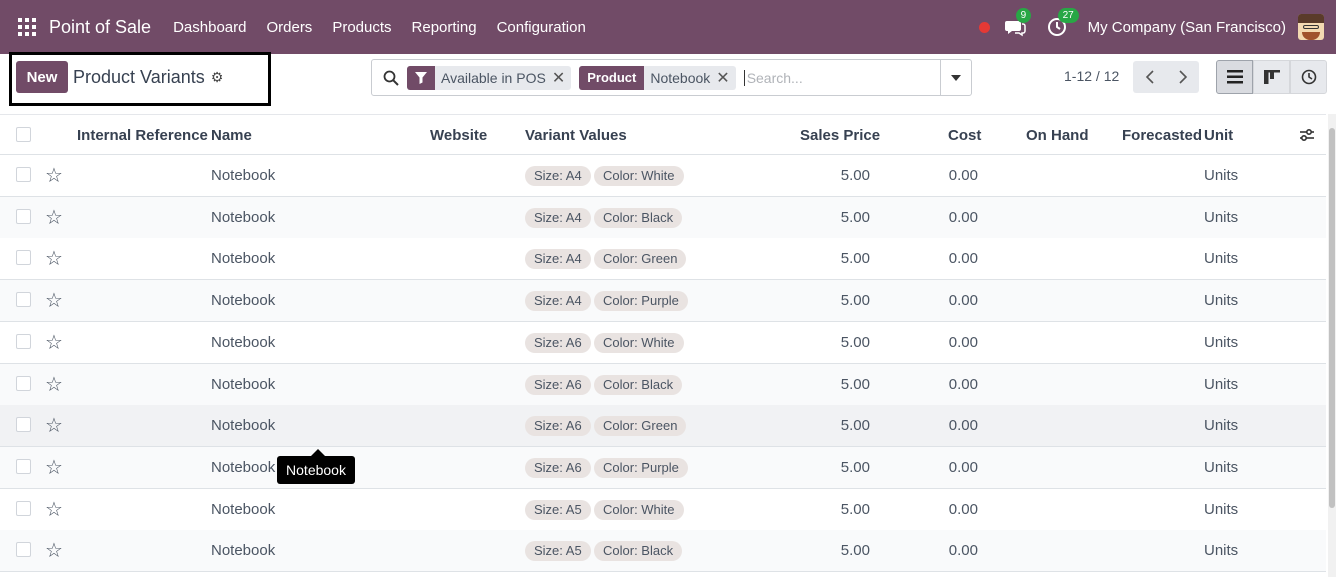 The width and height of the screenshot is (1336, 577). I want to click on column-on-hand: On Hand, so click(1057, 135).